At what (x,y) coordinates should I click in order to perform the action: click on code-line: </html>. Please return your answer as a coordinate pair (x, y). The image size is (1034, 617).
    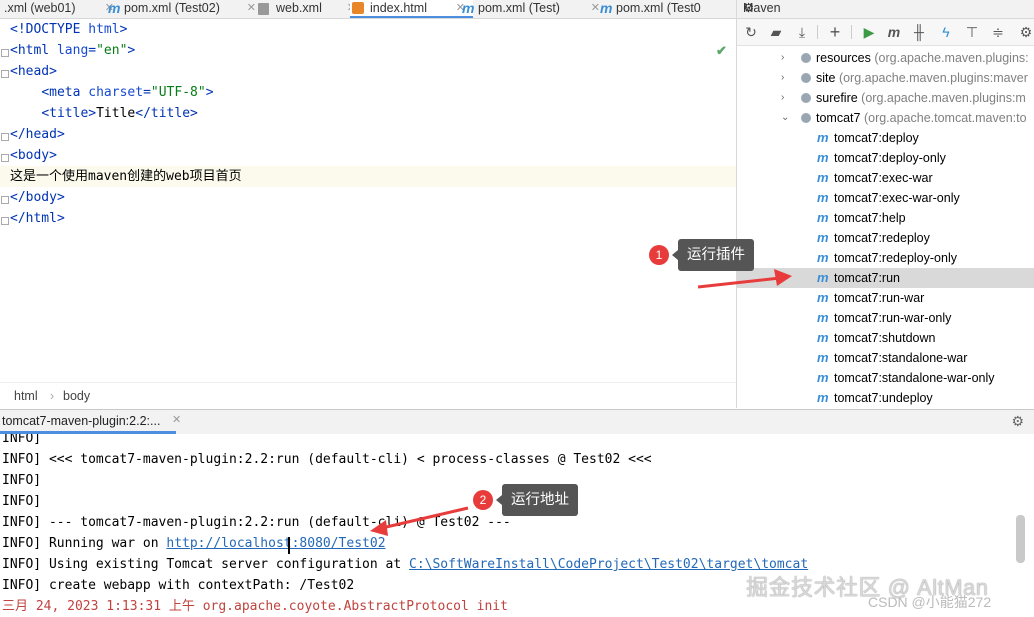
    Looking at the image, I should click on (37, 218).